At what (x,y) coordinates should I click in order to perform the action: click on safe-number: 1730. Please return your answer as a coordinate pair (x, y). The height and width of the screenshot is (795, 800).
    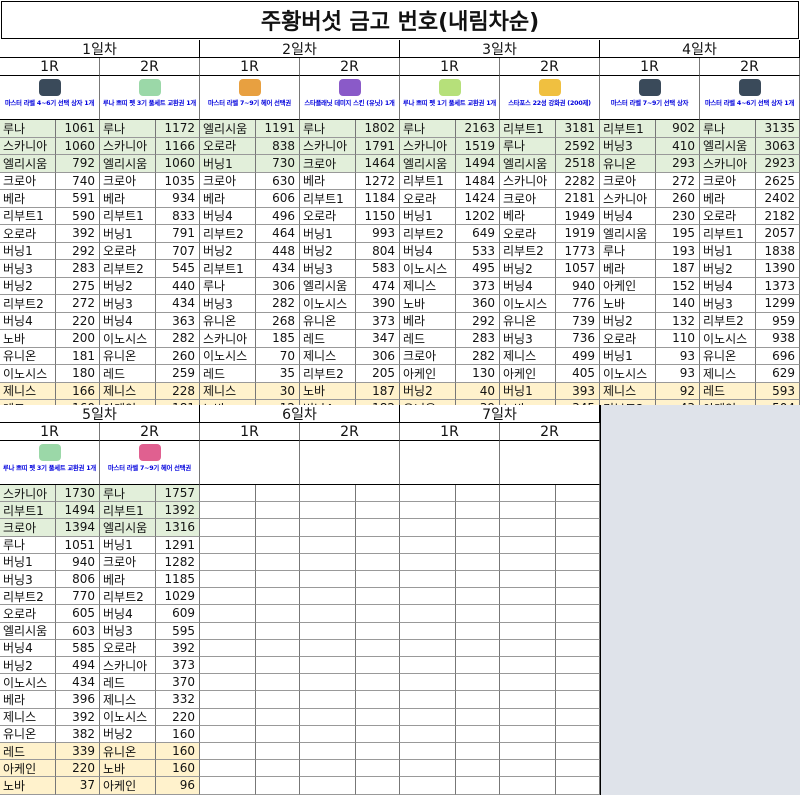
    Looking at the image, I should click on (78, 494).